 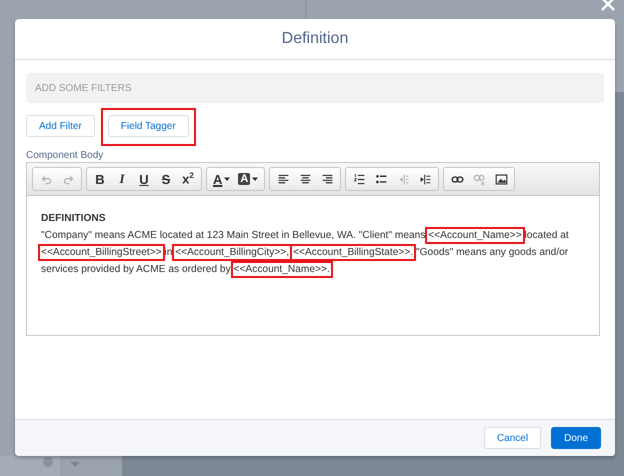 I want to click on numbered-list-icon, so click(x=359, y=179).